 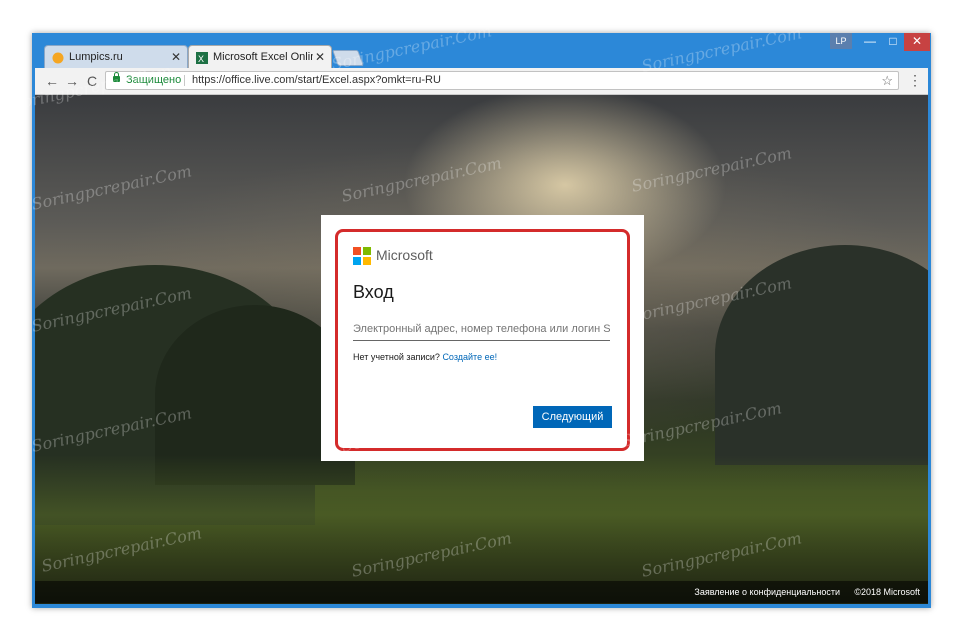 What do you see at coordinates (887, 80) in the screenshot?
I see `bookmark-star-icon: ☆` at bounding box center [887, 80].